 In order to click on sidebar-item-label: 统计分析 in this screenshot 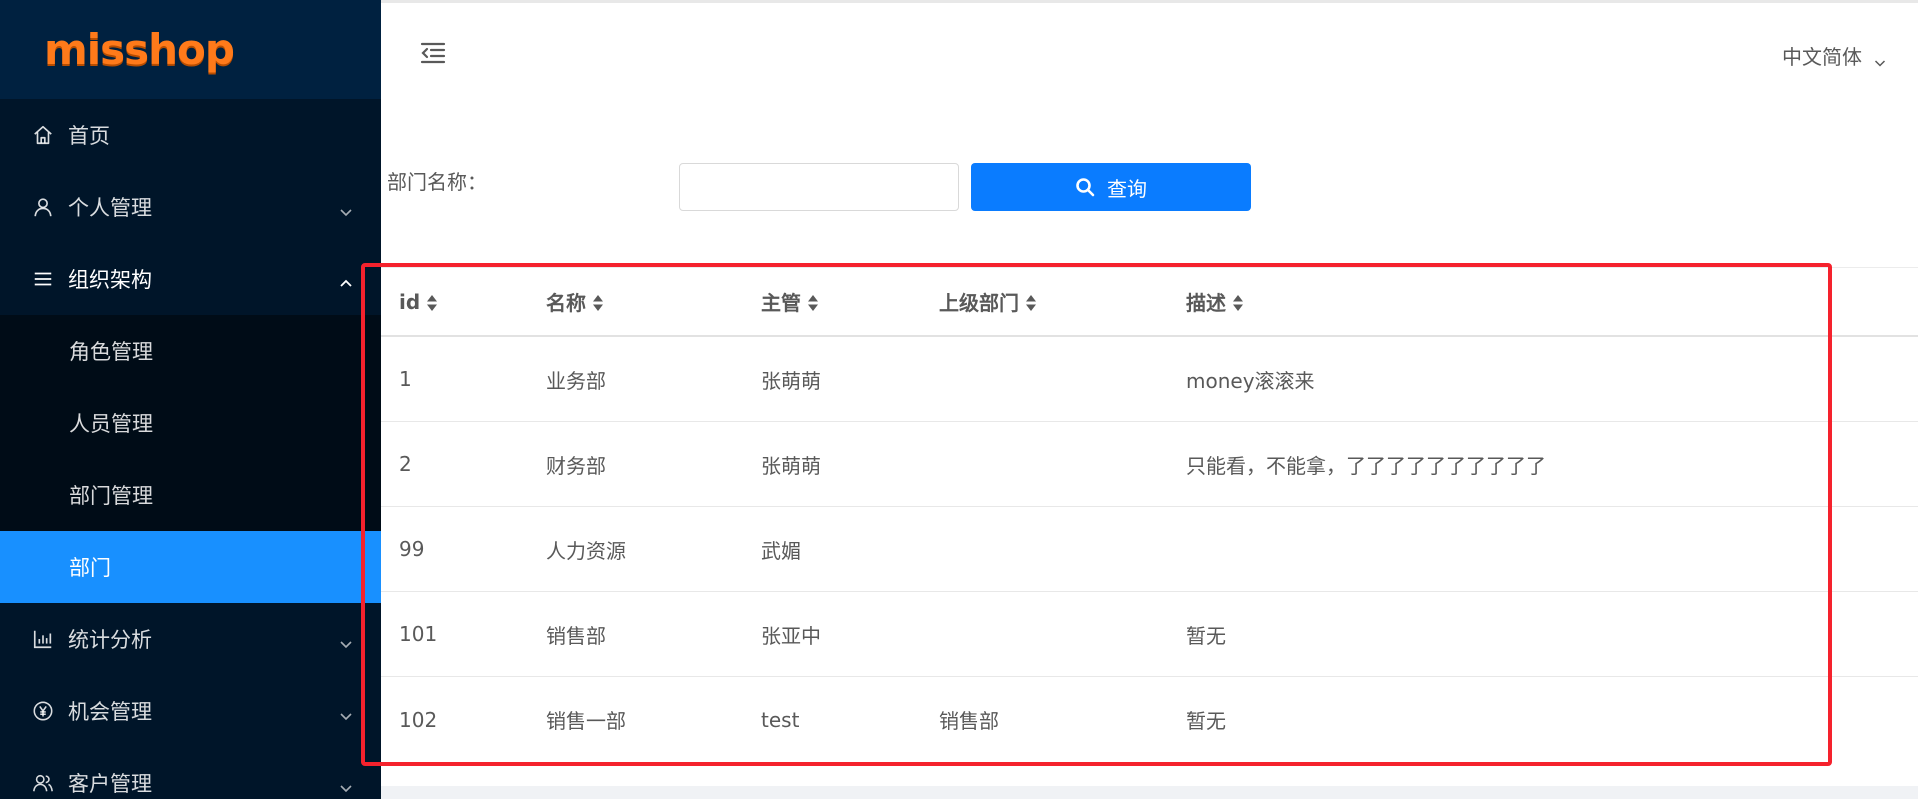, I will do `click(110, 640)`.